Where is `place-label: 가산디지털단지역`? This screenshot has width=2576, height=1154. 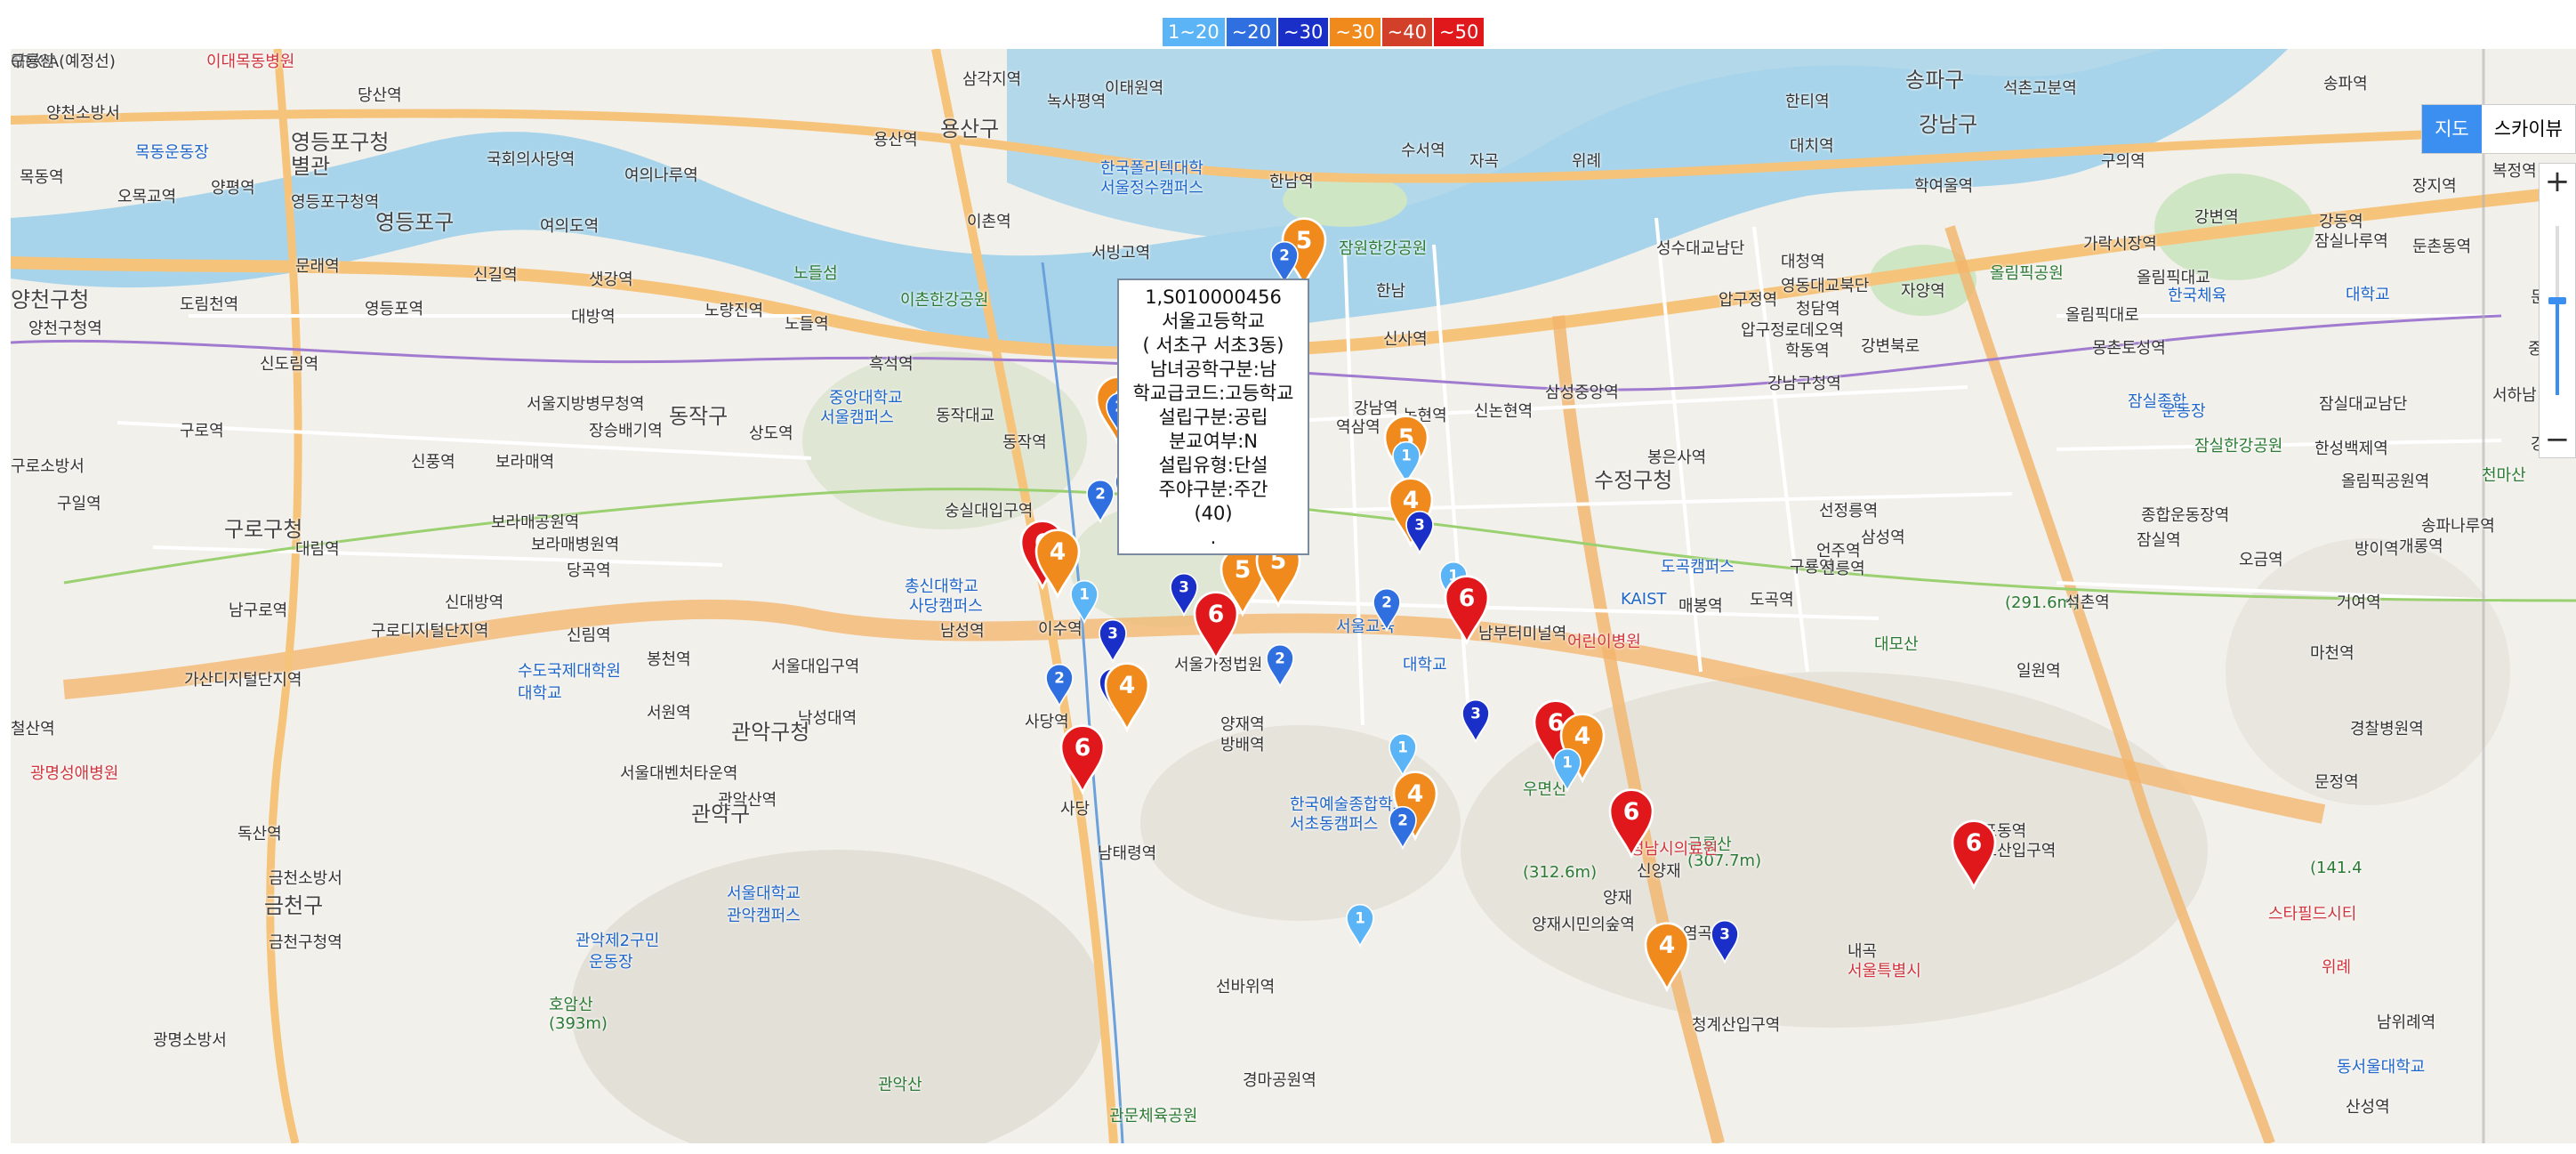 place-label: 가산디지털단지역 is located at coordinates (243, 681).